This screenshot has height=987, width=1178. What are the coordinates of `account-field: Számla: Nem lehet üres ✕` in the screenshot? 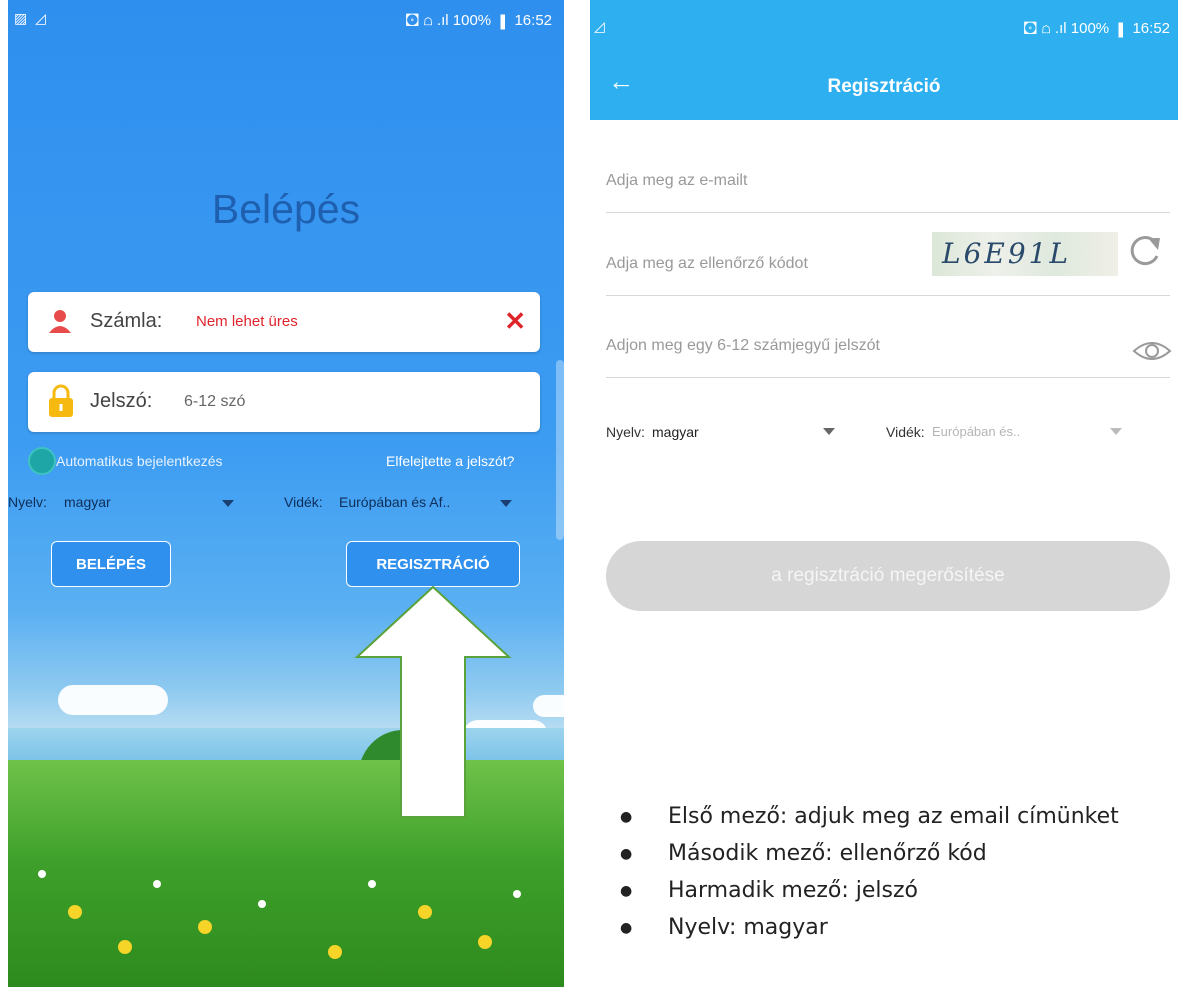 It's located at (284, 322).